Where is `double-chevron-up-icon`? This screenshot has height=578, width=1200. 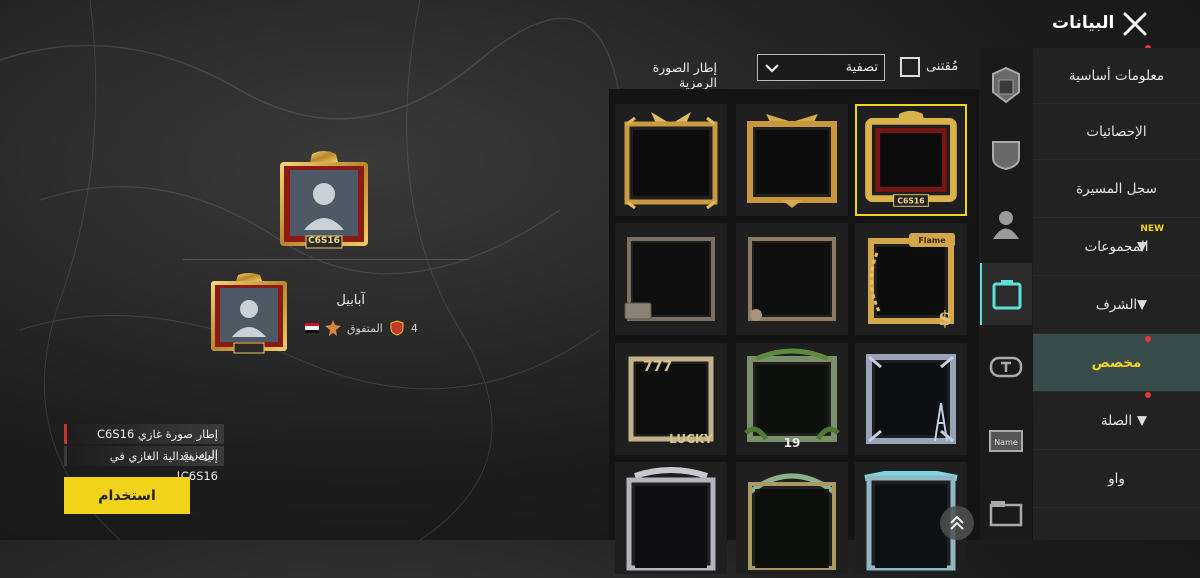
double-chevron-up-icon is located at coordinates (957, 522).